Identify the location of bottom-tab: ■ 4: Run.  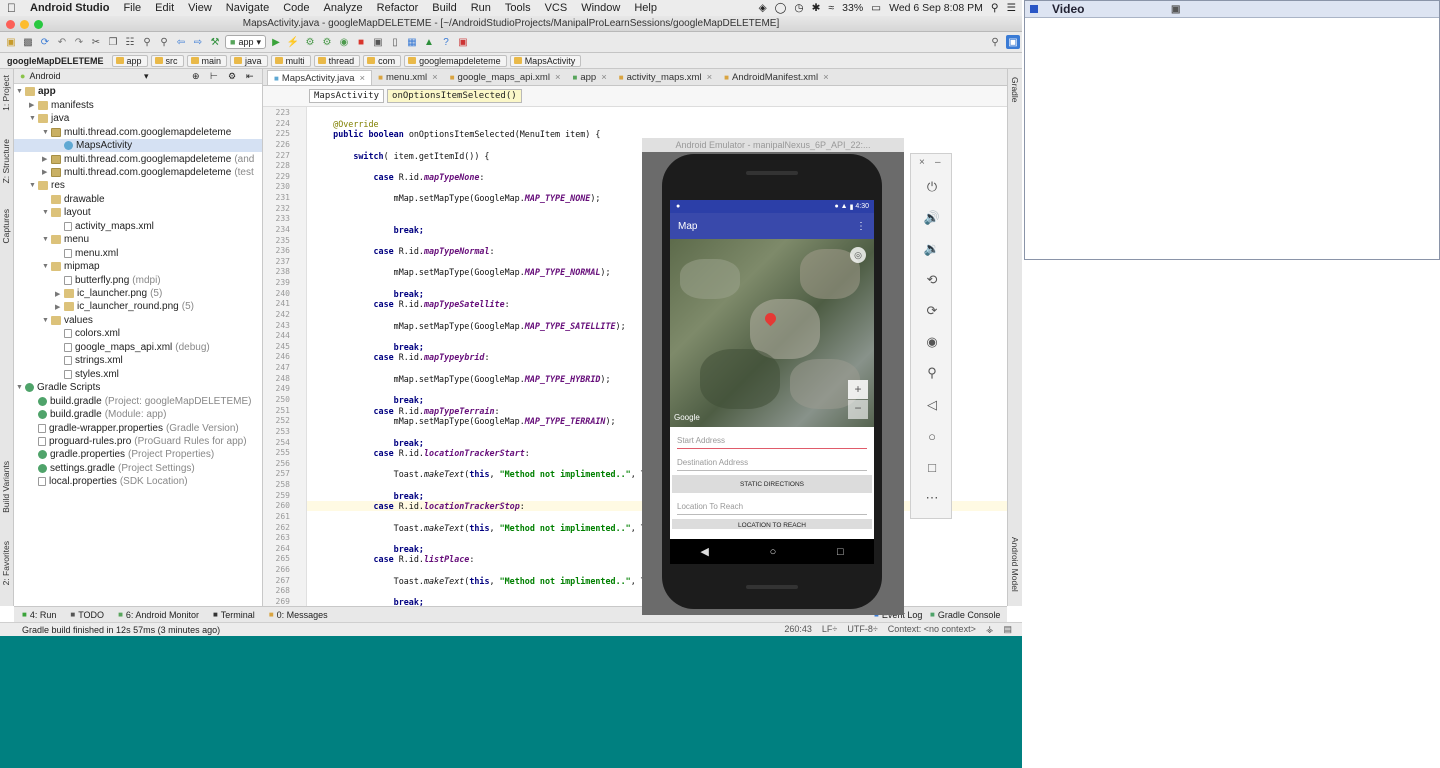
(39, 615).